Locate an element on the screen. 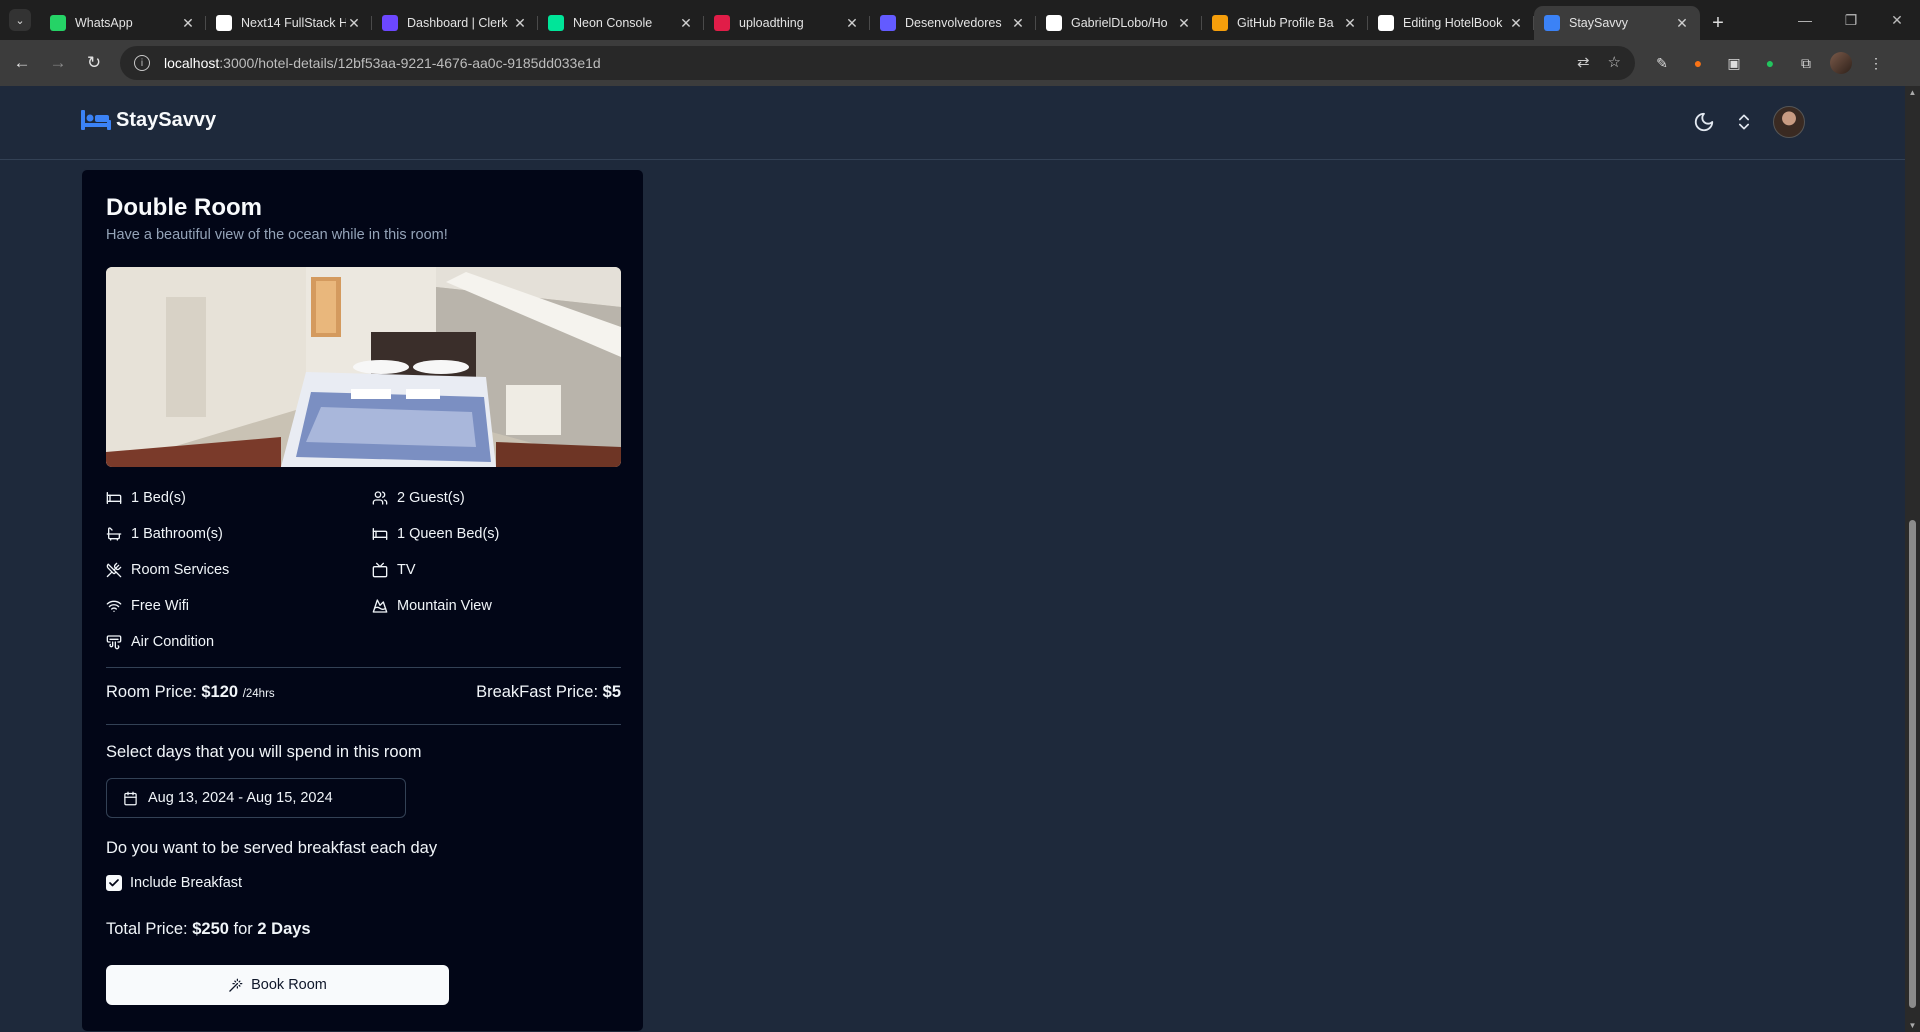  bookmark-star-icon: ☆ is located at coordinates (1614, 62).